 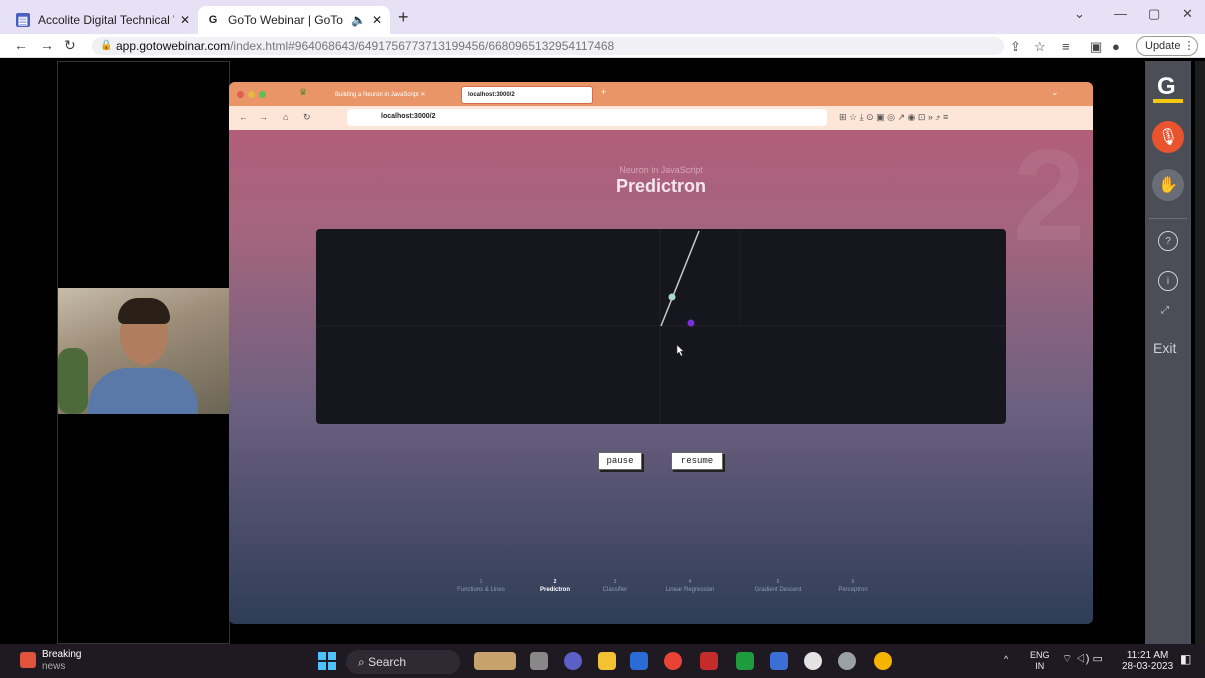 I want to click on task-view-icon, so click(x=539, y=661).